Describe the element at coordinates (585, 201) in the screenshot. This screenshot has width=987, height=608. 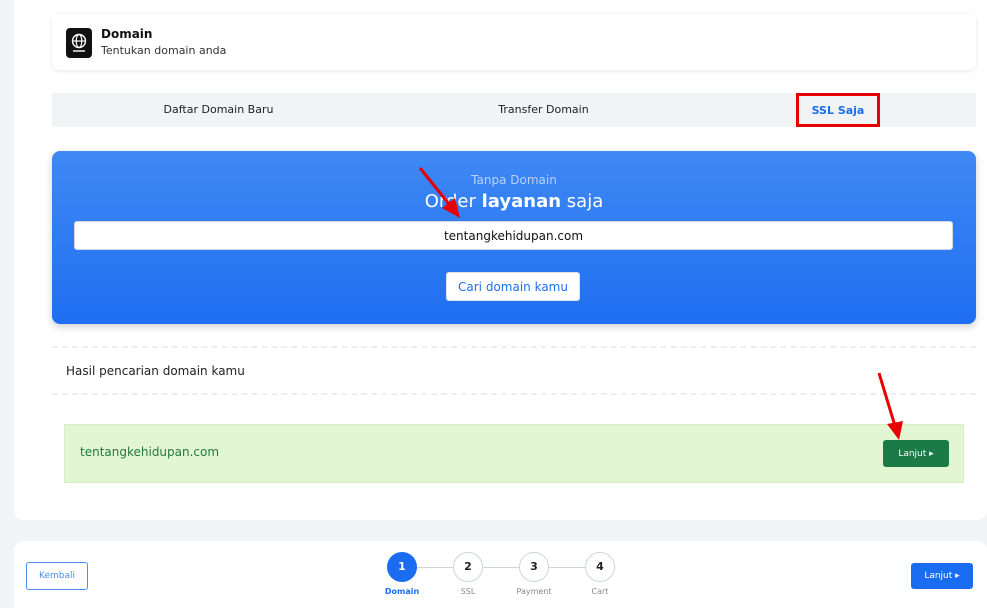
I see `hero-title-post: saja` at that location.